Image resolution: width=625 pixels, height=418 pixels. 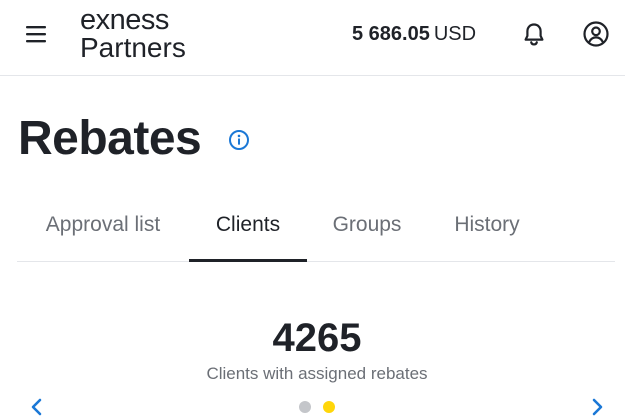 I want to click on info-icon, so click(x=239, y=140).